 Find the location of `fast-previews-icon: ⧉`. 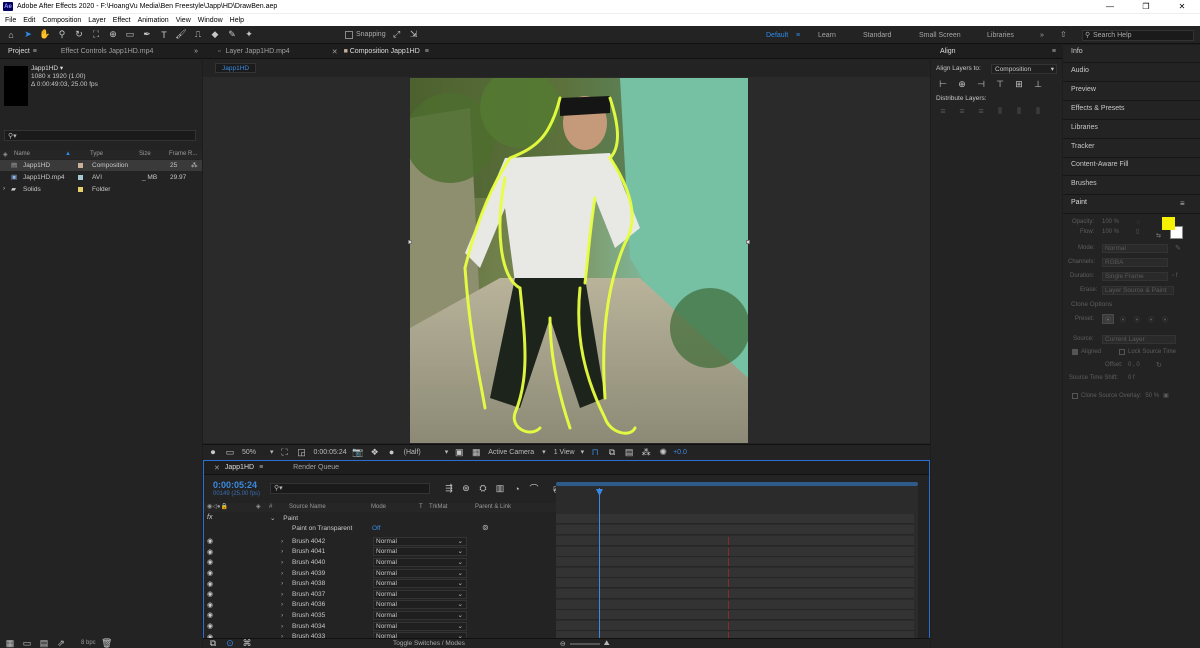

fast-previews-icon: ⧉ is located at coordinates (612, 452).